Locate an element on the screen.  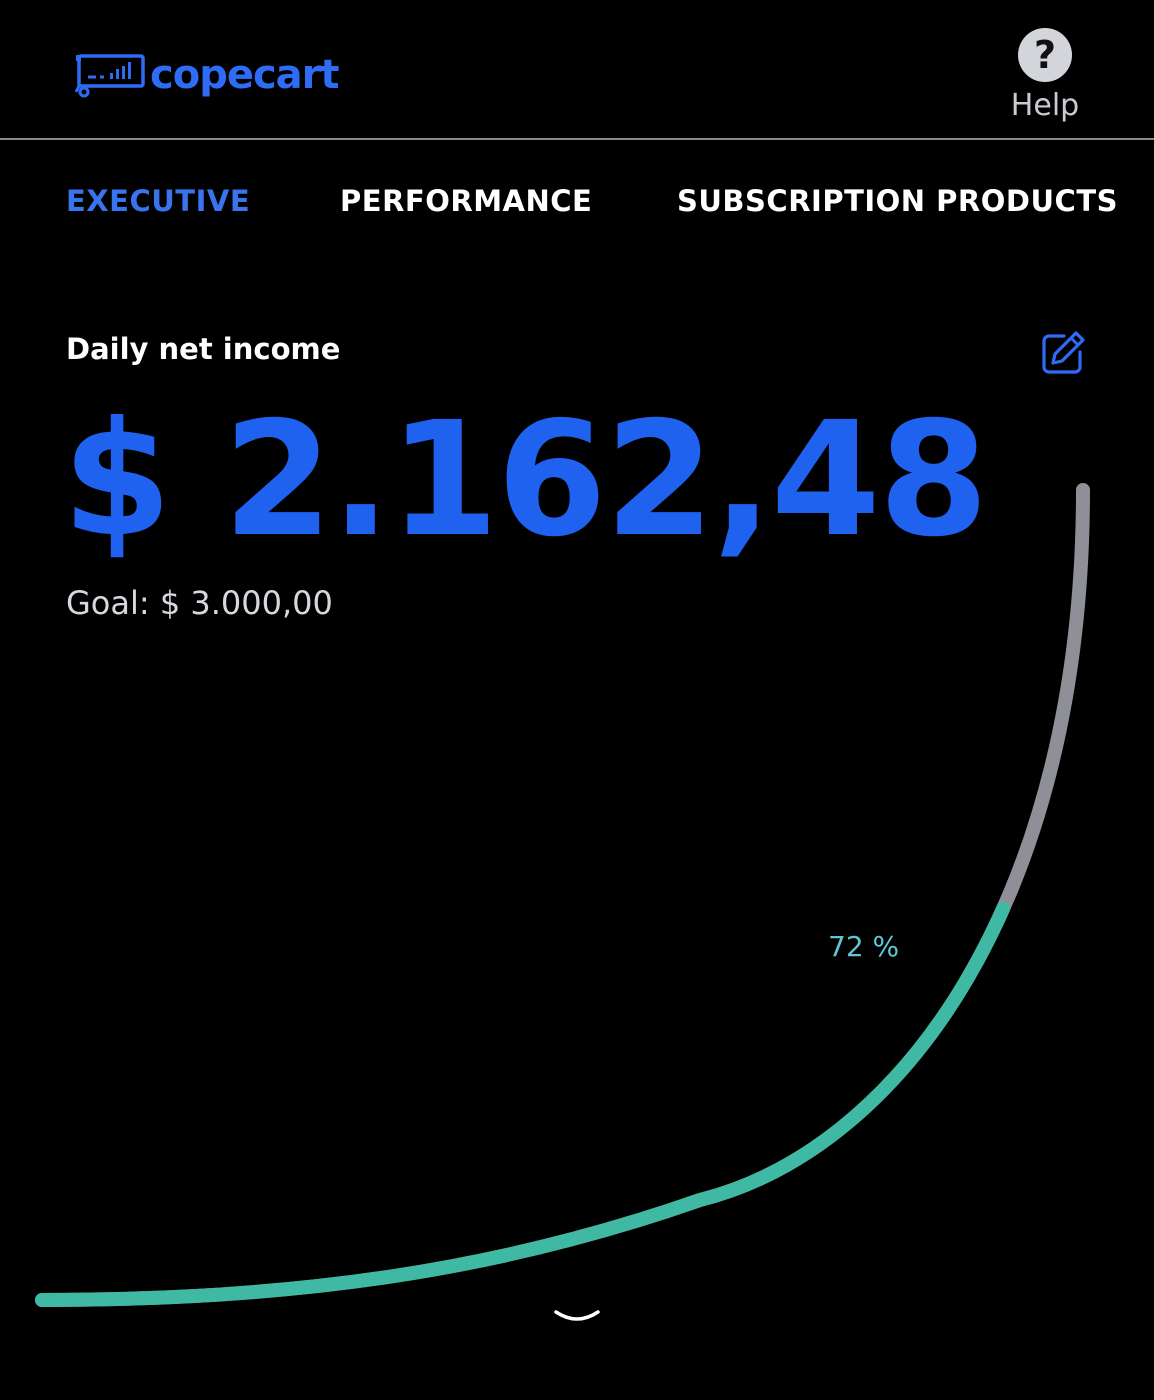
daily-net-income-amount: $ 2.162,48 is located at coordinates (525, 480).